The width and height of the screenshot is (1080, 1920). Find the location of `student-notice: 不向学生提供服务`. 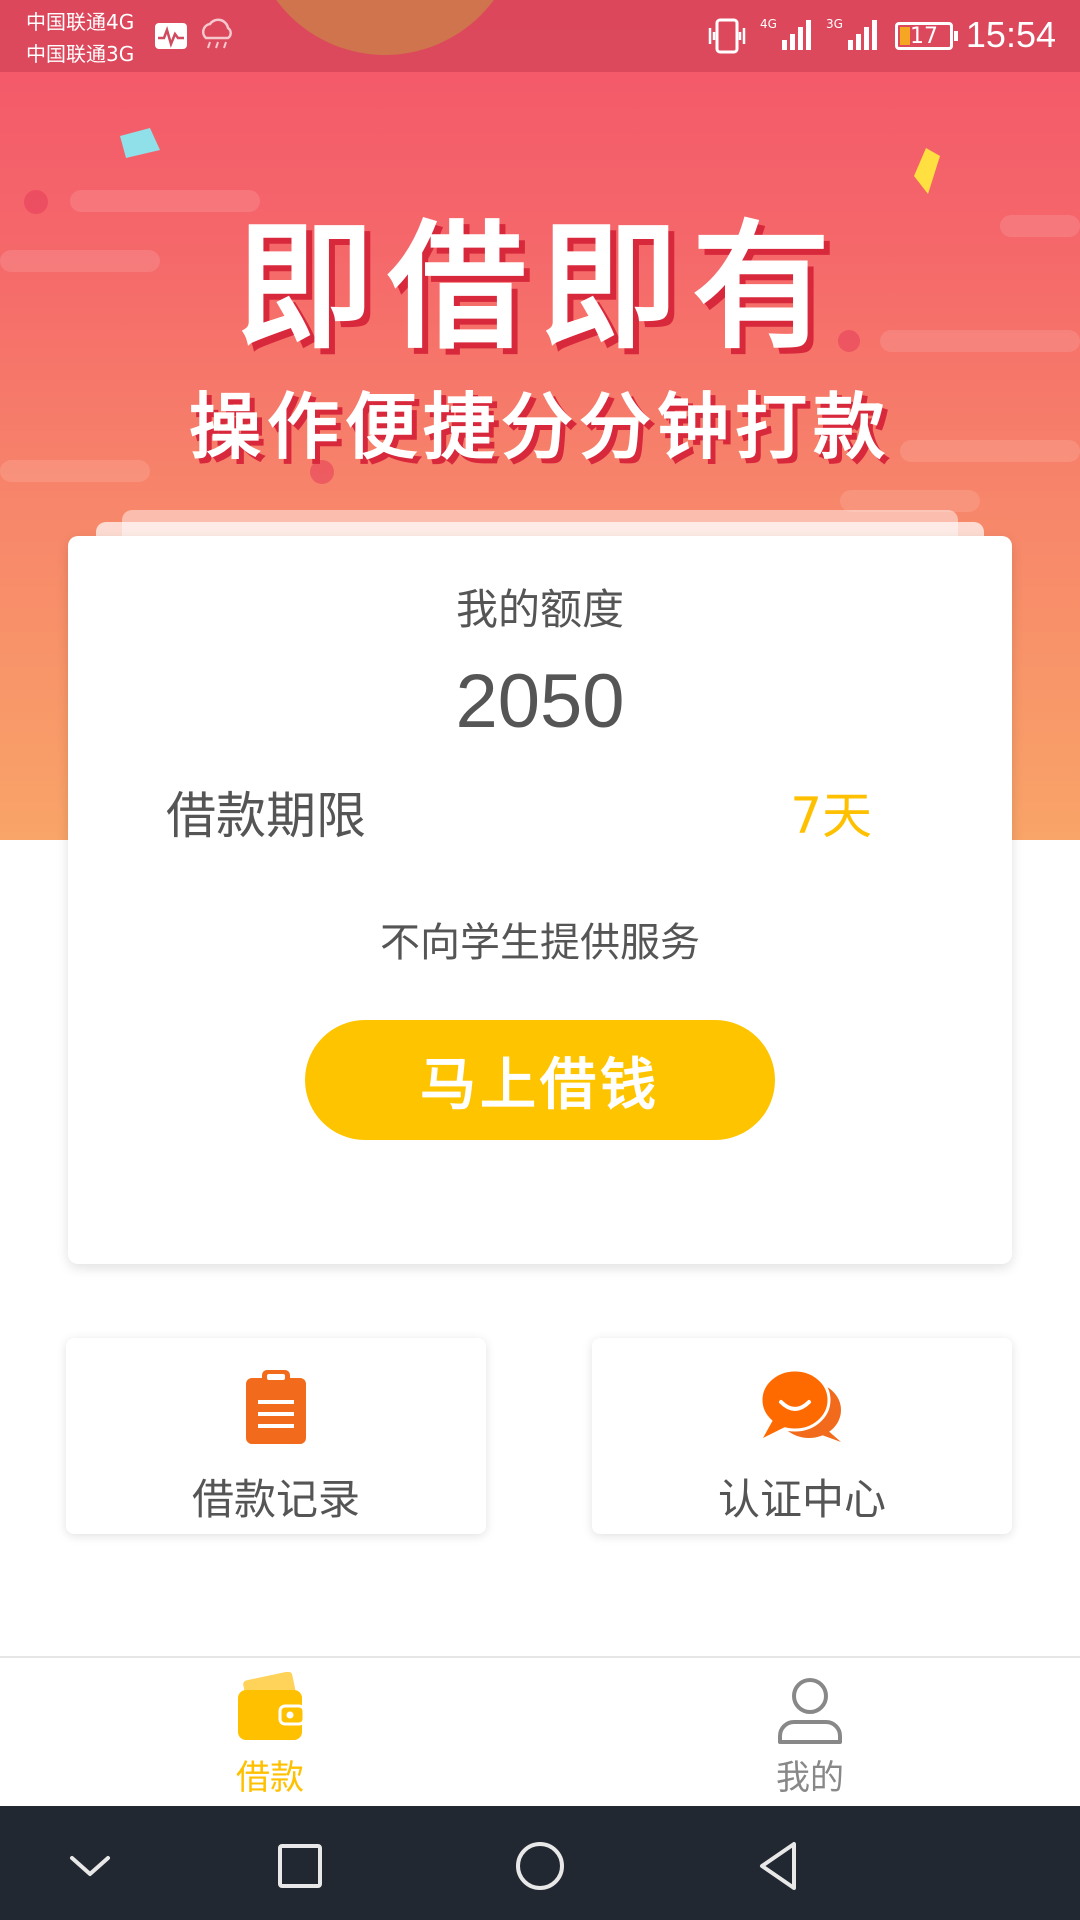

student-notice: 不向学生提供服务 is located at coordinates (540, 943).